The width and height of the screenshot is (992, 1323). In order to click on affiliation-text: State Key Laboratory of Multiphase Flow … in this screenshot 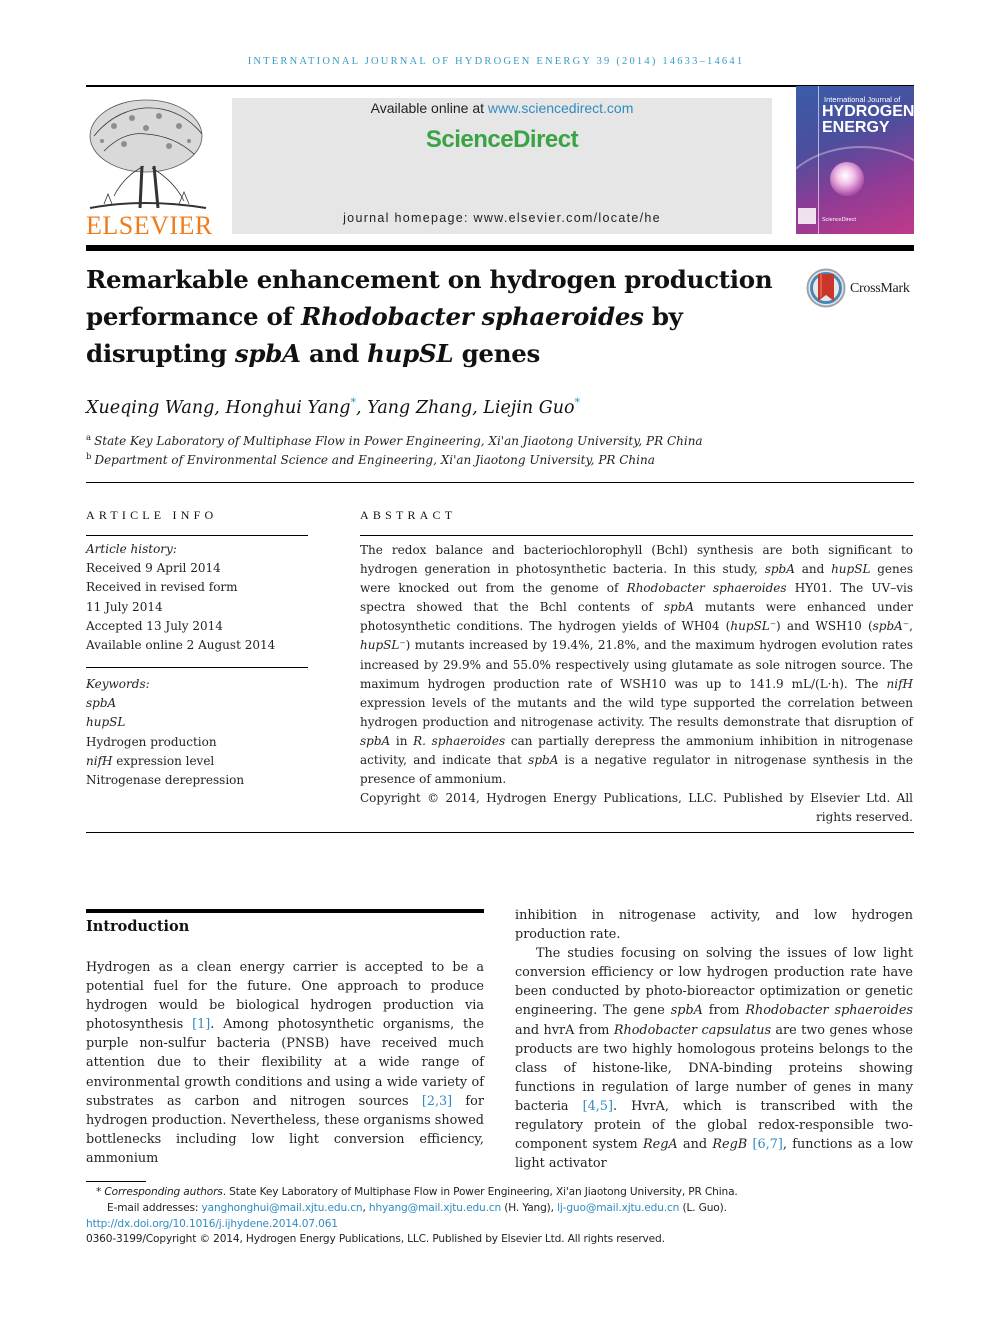, I will do `click(398, 441)`.